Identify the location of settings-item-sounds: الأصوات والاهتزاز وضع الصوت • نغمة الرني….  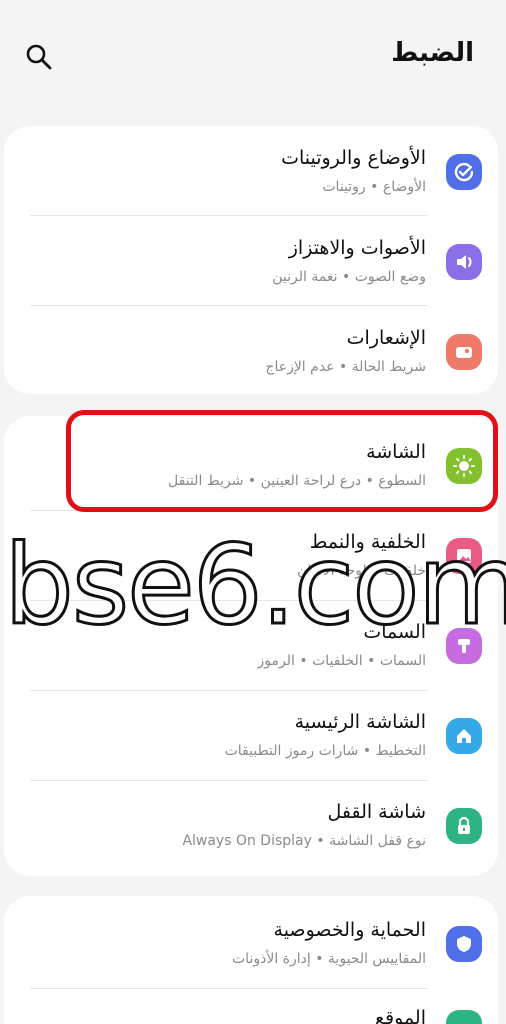
(251, 271).